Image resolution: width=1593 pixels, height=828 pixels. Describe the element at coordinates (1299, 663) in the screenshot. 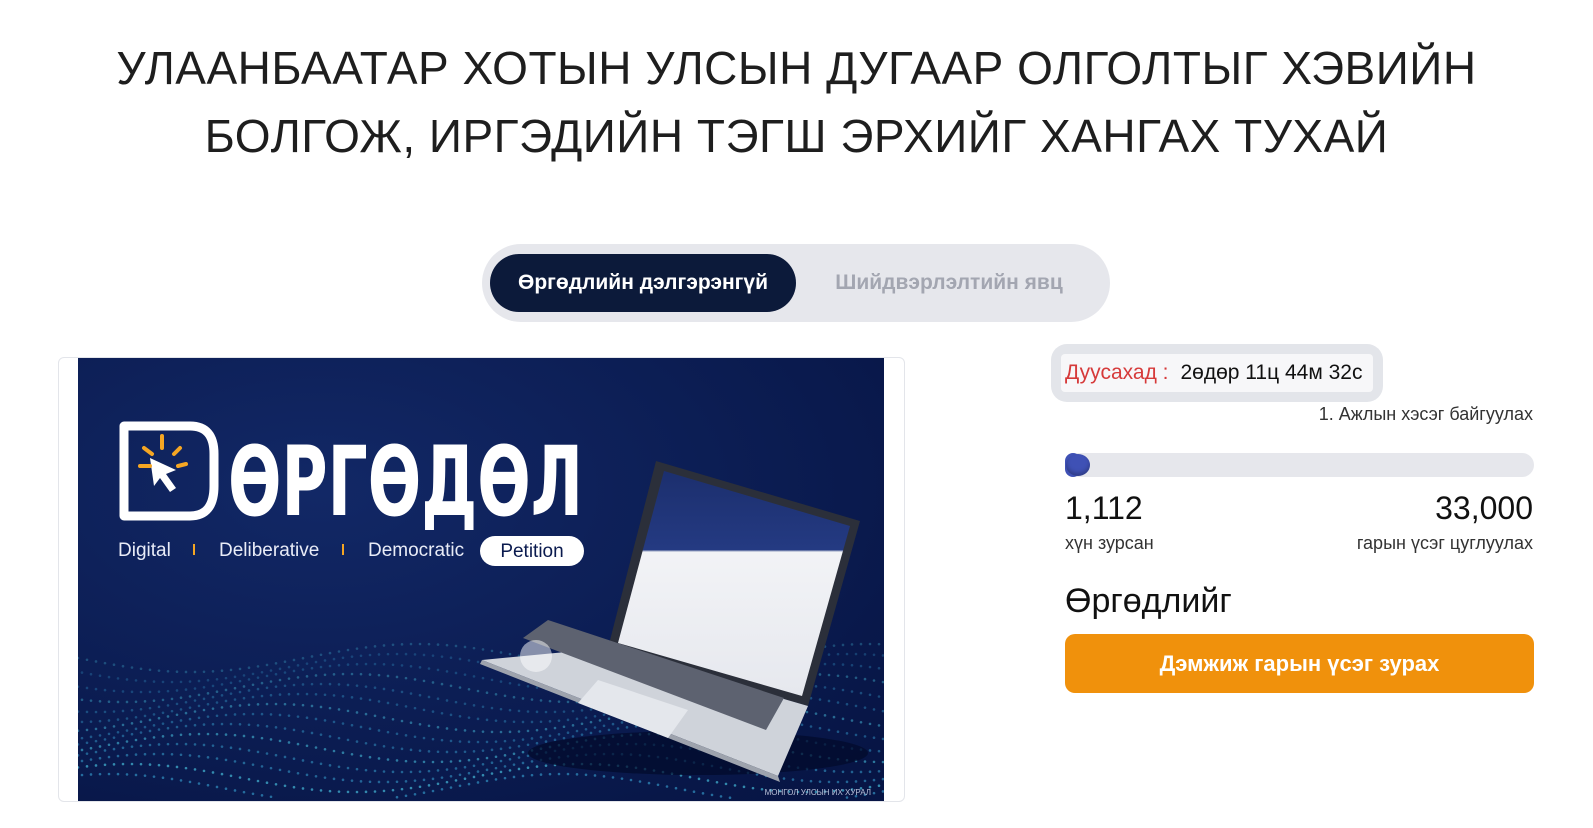

I see `sign-petition-button: Дэмжиж гарын үсэг зурах` at that location.